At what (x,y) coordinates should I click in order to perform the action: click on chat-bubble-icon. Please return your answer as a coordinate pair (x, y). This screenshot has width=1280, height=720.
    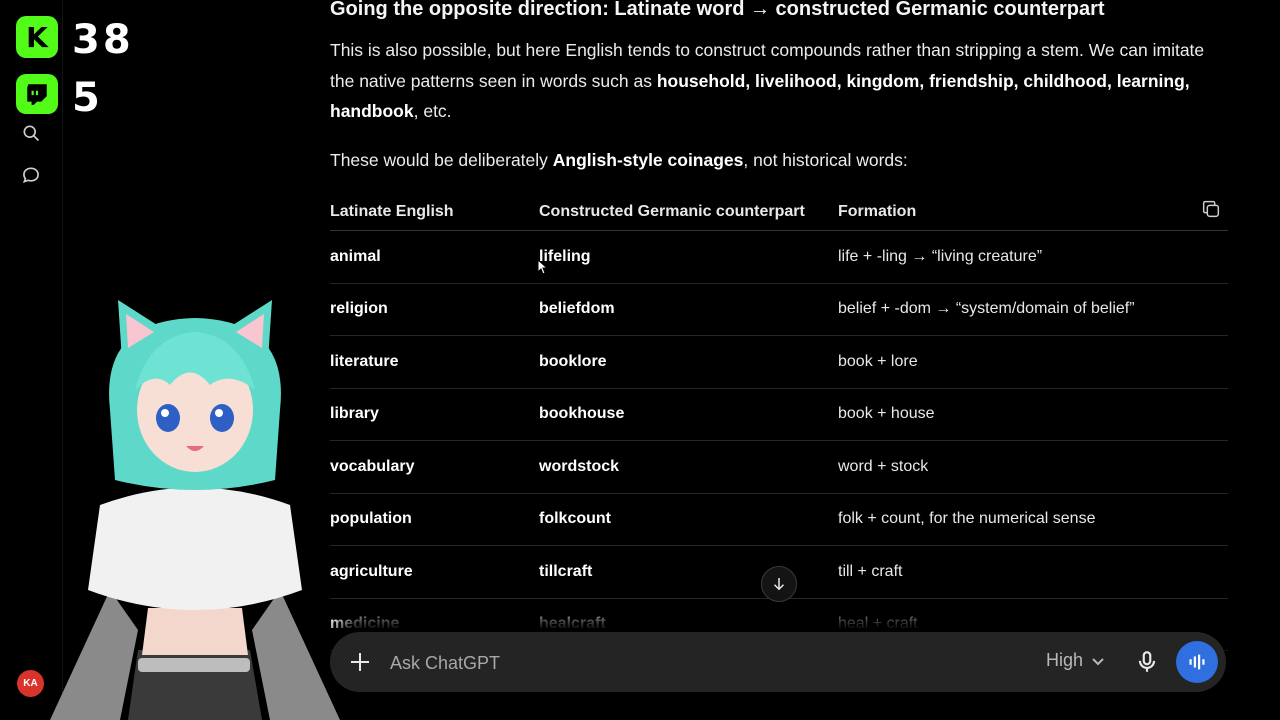
    Looking at the image, I should click on (31, 175).